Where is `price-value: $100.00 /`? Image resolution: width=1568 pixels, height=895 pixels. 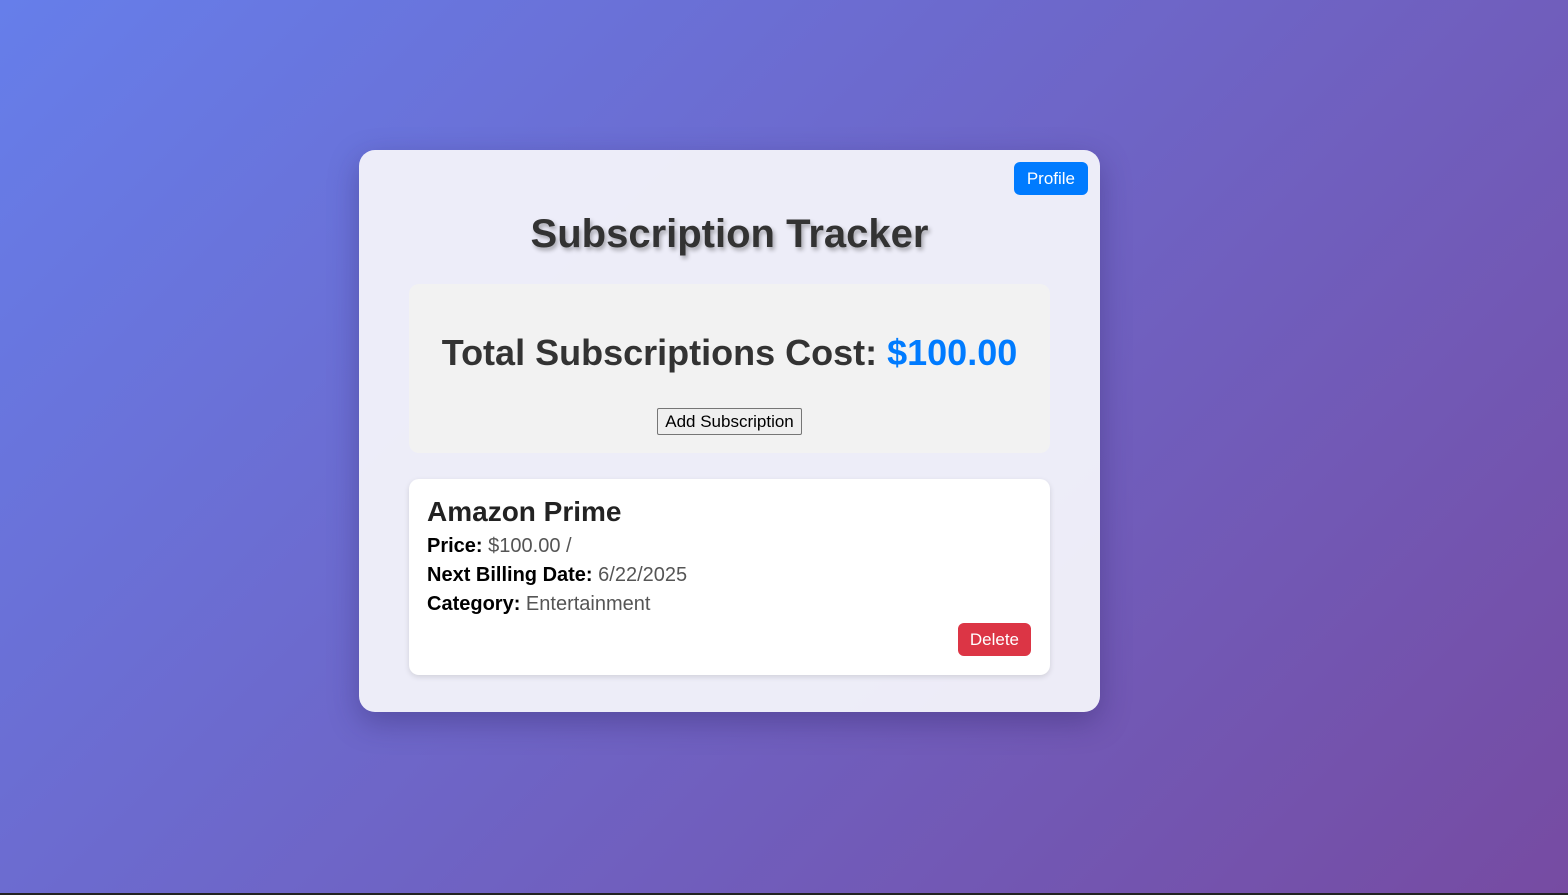
price-value: $100.00 / is located at coordinates (530, 546).